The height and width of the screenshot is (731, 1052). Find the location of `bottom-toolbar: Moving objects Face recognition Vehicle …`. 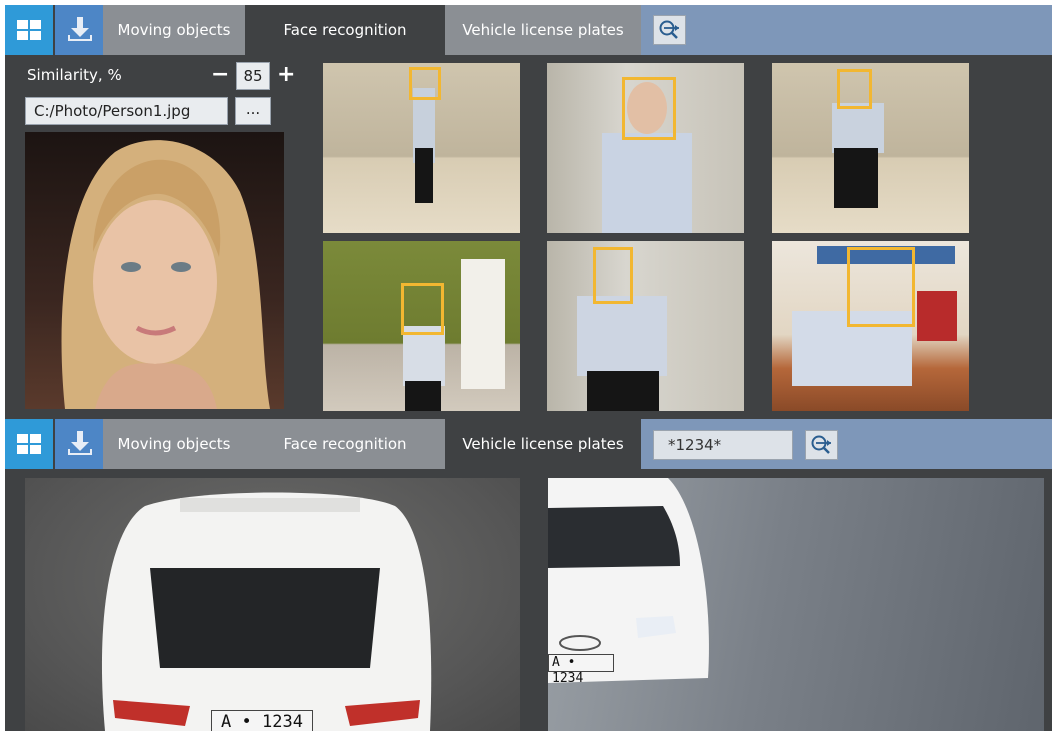

bottom-toolbar: Moving objects Face recognition Vehicle … is located at coordinates (528, 444).